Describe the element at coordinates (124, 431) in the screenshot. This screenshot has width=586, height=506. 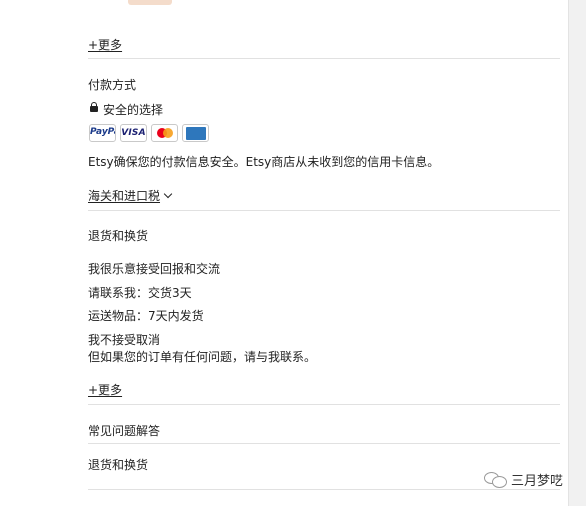
I see `faq-heading: 常见问题解答` at that location.